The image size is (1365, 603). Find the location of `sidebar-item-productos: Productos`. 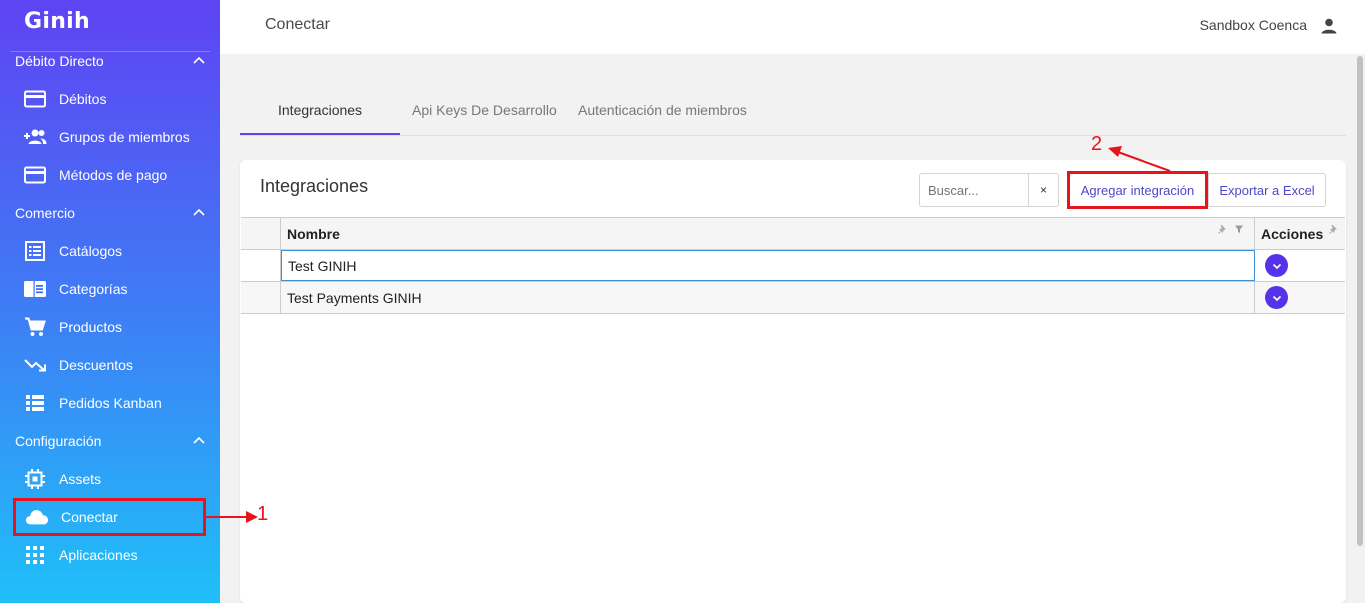

sidebar-item-productos: Productos is located at coordinates (110, 327).